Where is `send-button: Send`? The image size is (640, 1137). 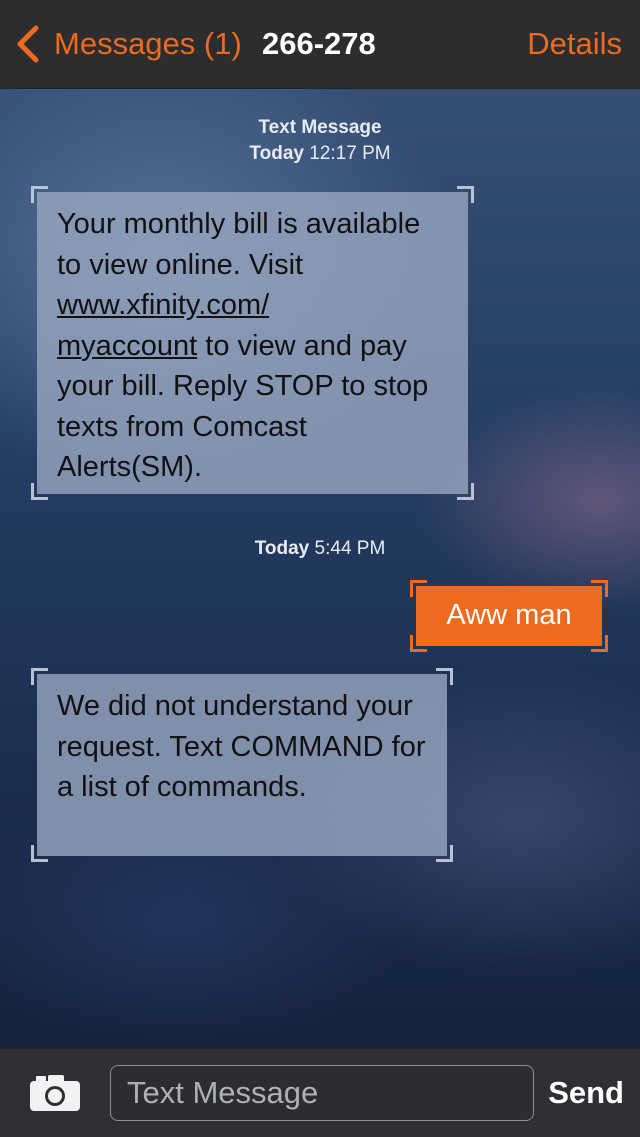
send-button: Send is located at coordinates (586, 1093).